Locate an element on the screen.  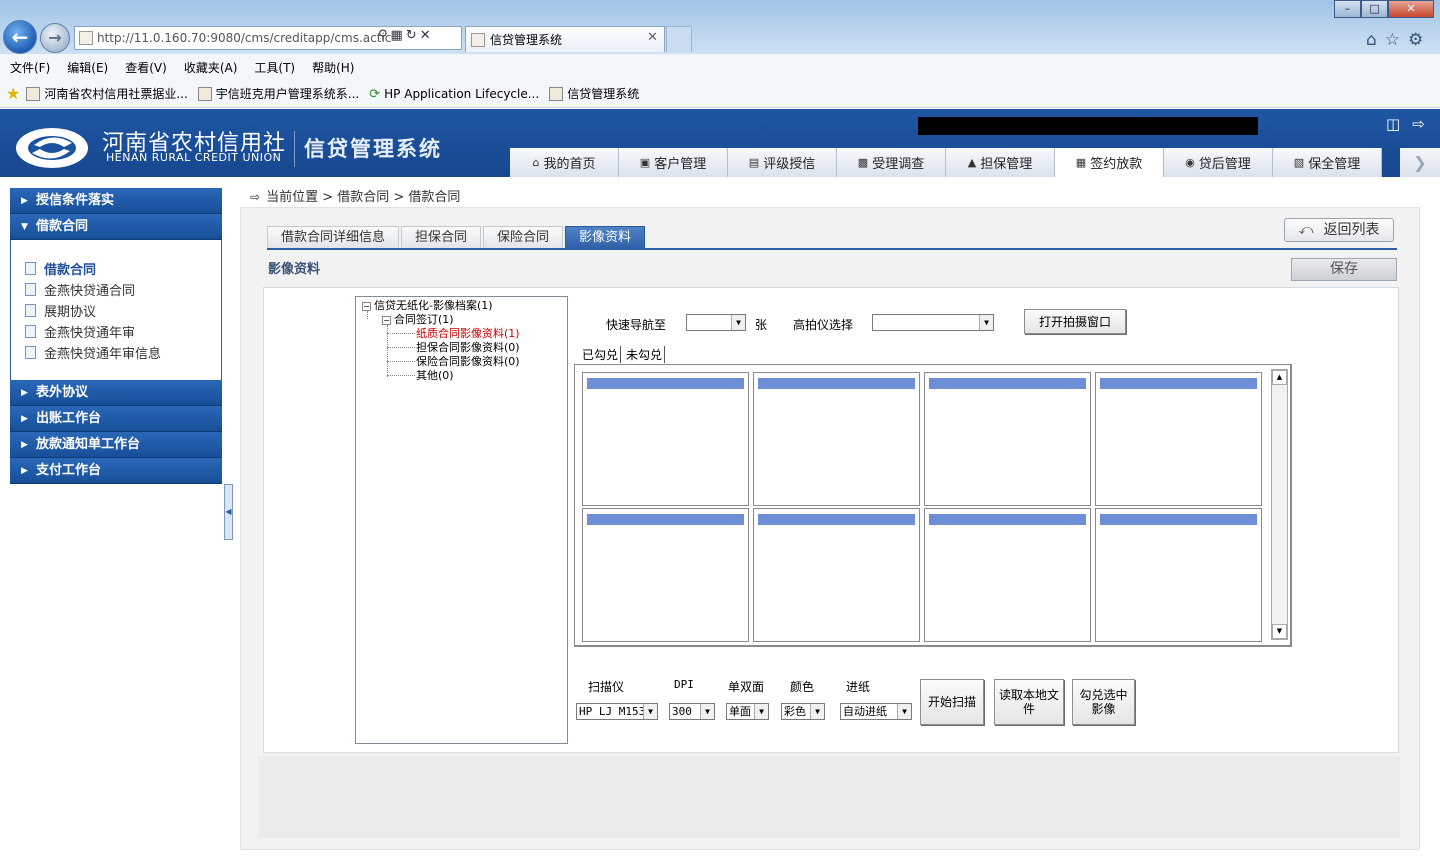
save-button: 保存 is located at coordinates (1344, 269).